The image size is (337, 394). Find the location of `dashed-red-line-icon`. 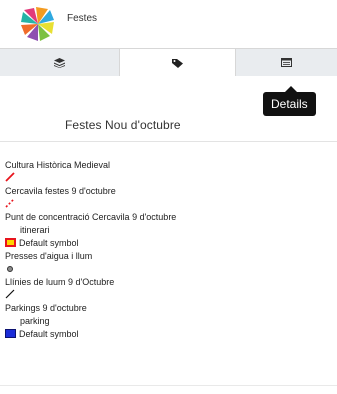

dashed-red-line-icon is located at coordinates (10, 203).